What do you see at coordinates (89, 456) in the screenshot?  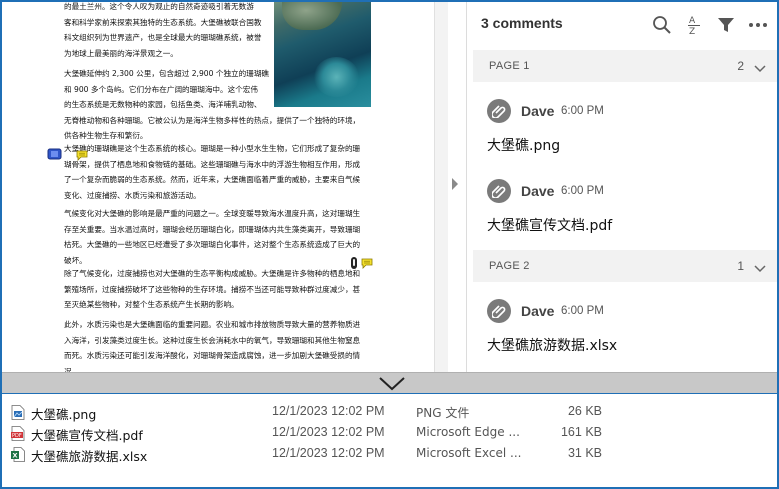 I see `file-name: 大堡礁旅游数据.xlsx` at bounding box center [89, 456].